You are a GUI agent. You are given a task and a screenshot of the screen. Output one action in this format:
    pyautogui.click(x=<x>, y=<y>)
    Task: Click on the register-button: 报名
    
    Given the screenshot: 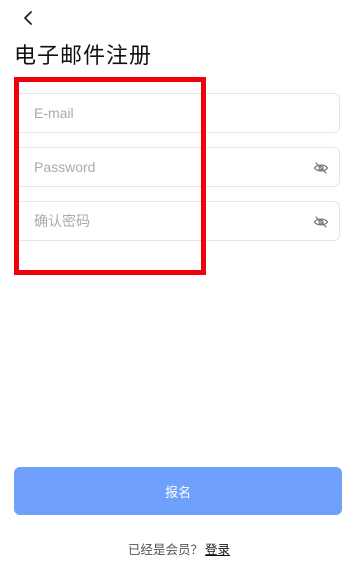 What is the action you would take?
    pyautogui.click(x=178, y=491)
    